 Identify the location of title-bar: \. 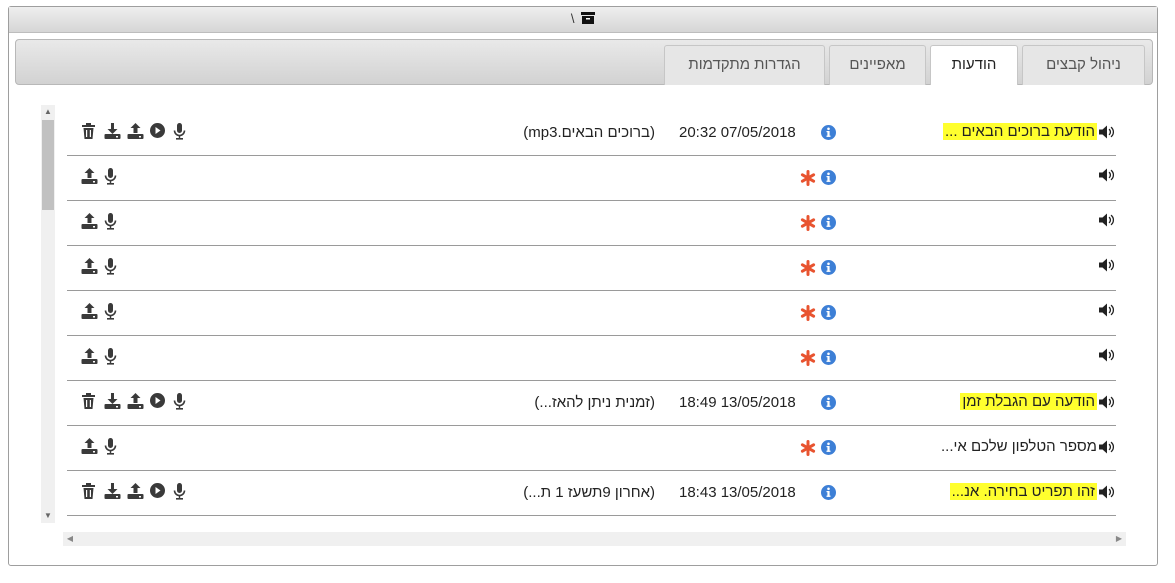
(583, 20).